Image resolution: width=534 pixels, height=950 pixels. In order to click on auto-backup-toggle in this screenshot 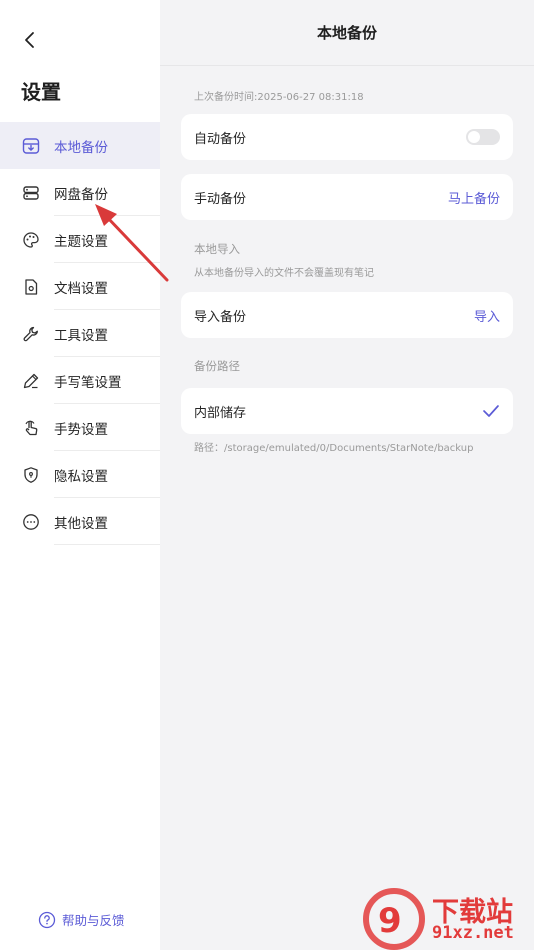, I will do `click(483, 137)`.